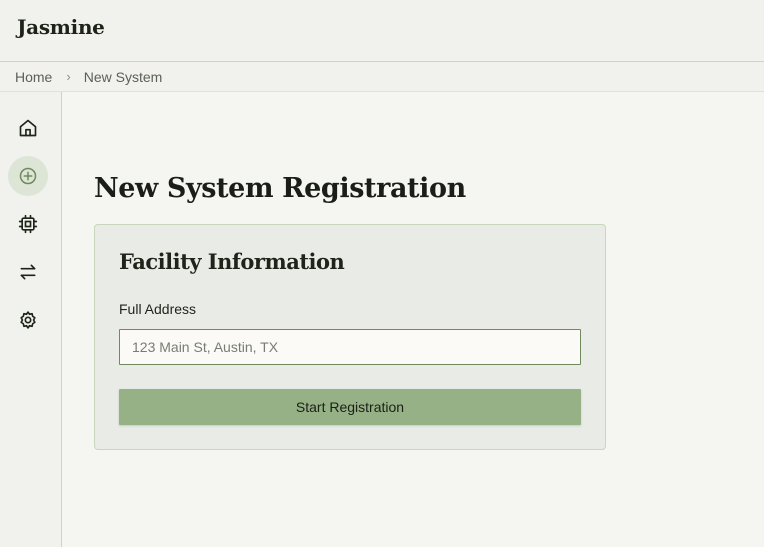 This screenshot has width=764, height=547. I want to click on sidebar-item-transfers, so click(28, 272).